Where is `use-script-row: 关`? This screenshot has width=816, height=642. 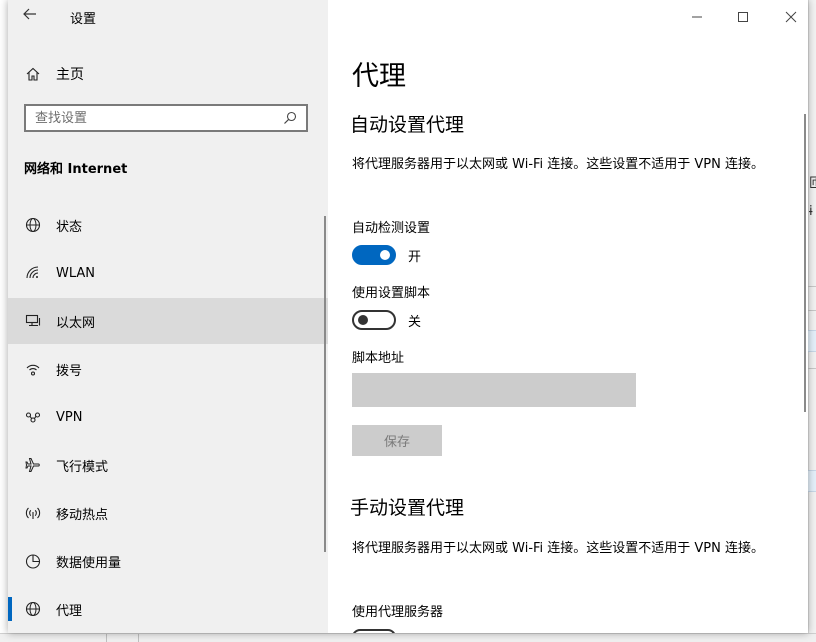 use-script-row: 关 is located at coordinates (386, 320).